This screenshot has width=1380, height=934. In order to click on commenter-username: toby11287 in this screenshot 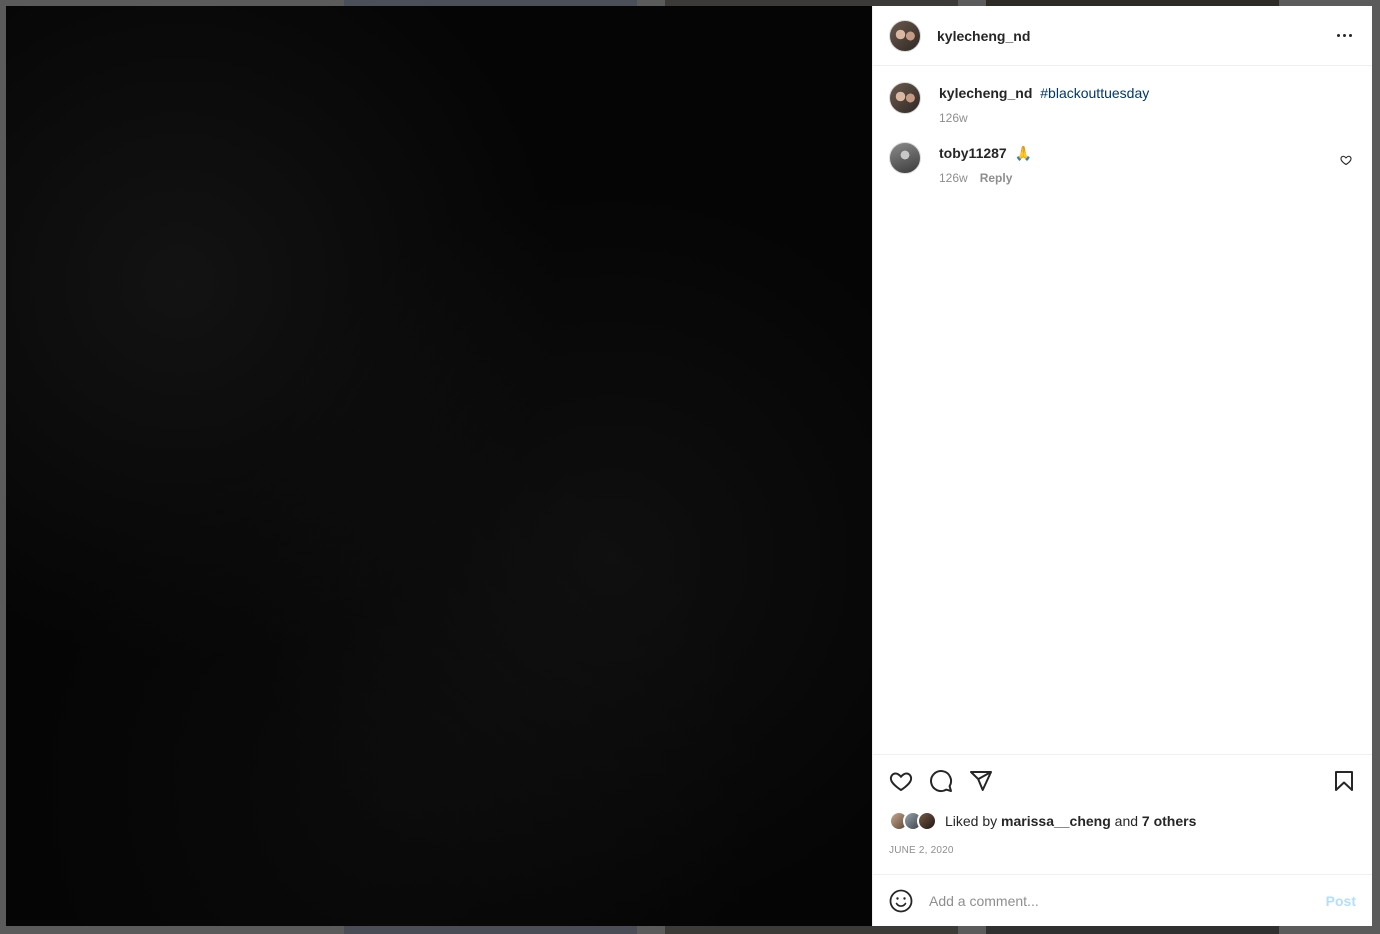, I will do `click(973, 153)`.